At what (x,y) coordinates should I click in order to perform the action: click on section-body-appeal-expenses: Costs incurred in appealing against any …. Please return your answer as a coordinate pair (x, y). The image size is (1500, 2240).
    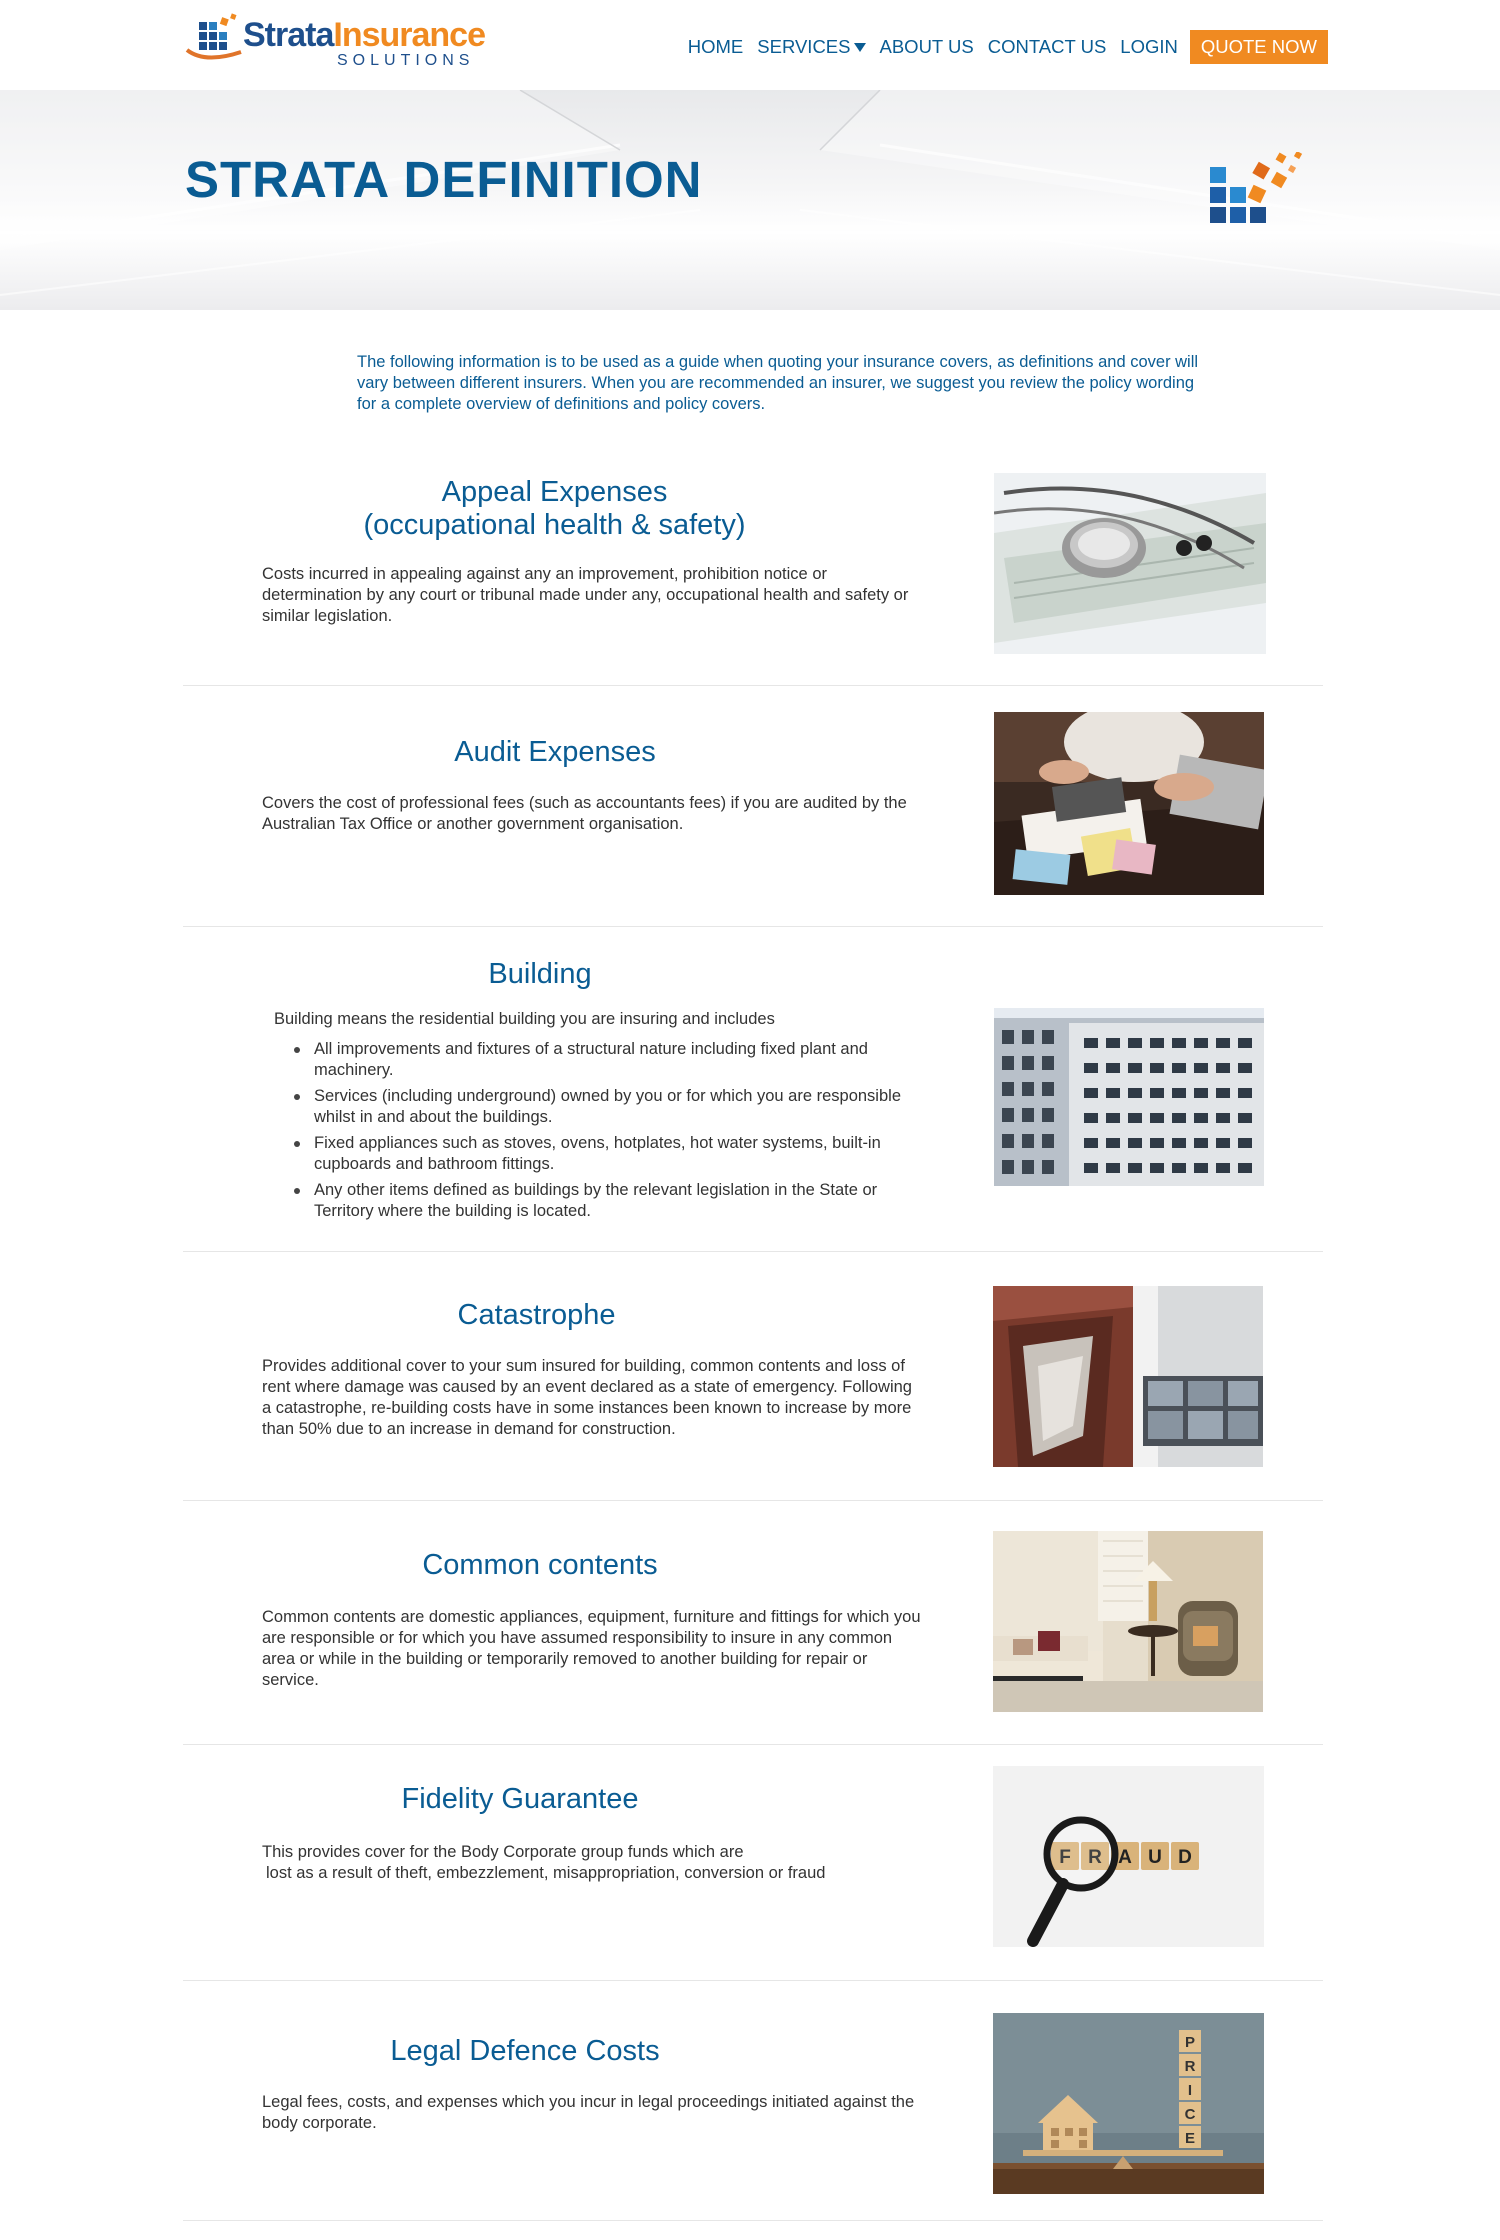
    Looking at the image, I should click on (585, 595).